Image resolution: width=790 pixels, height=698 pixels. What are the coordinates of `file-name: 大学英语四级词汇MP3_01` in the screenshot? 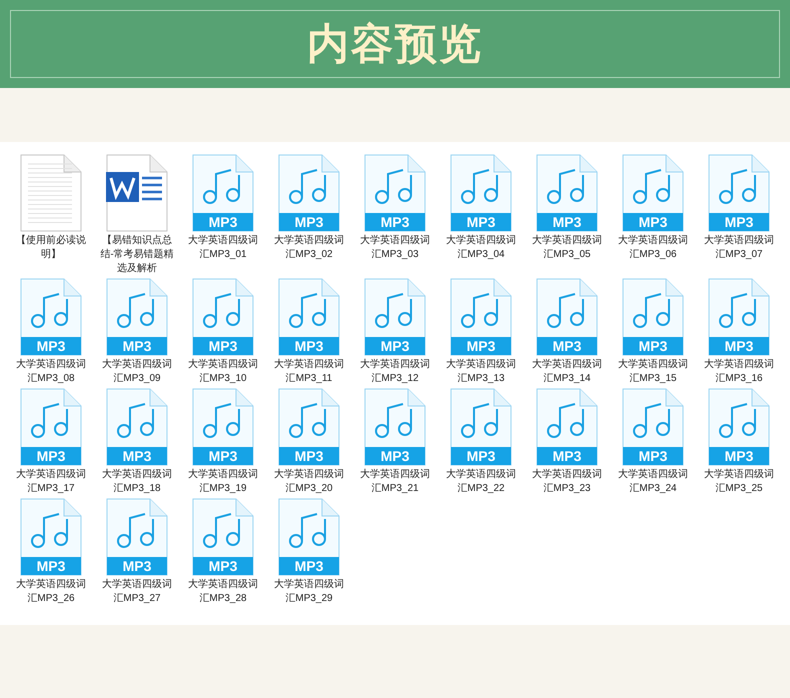 It's located at (223, 248).